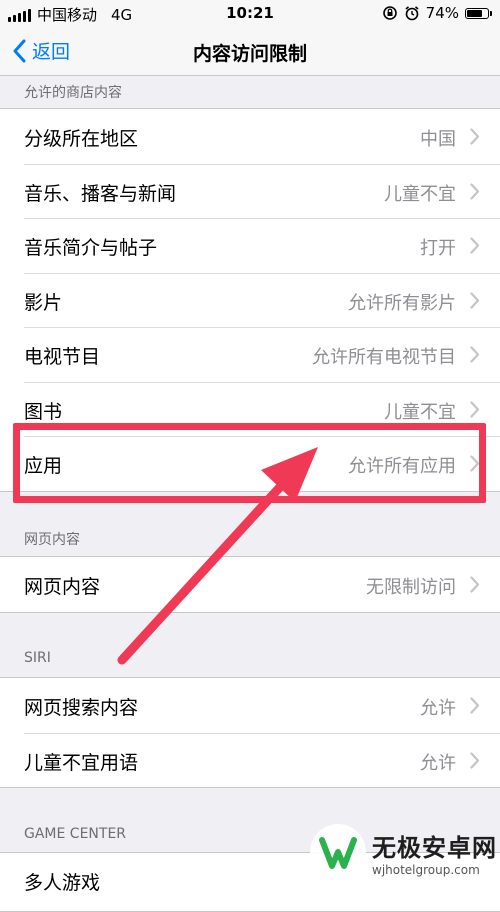  I want to click on watermark: 无极安卓网 wjhotelgroup.com, so click(400, 850).